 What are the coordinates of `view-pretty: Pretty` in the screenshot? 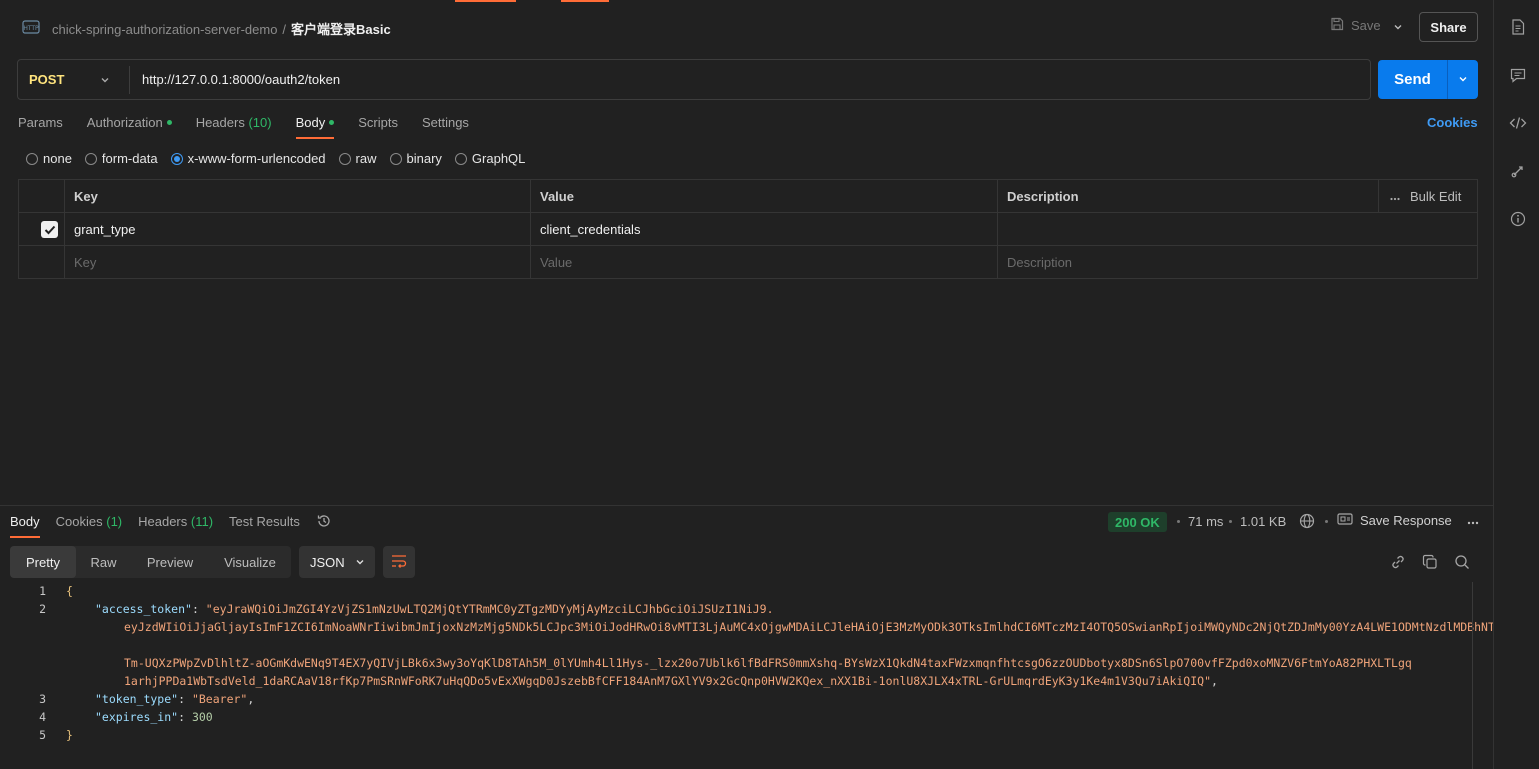 It's located at (43, 562).